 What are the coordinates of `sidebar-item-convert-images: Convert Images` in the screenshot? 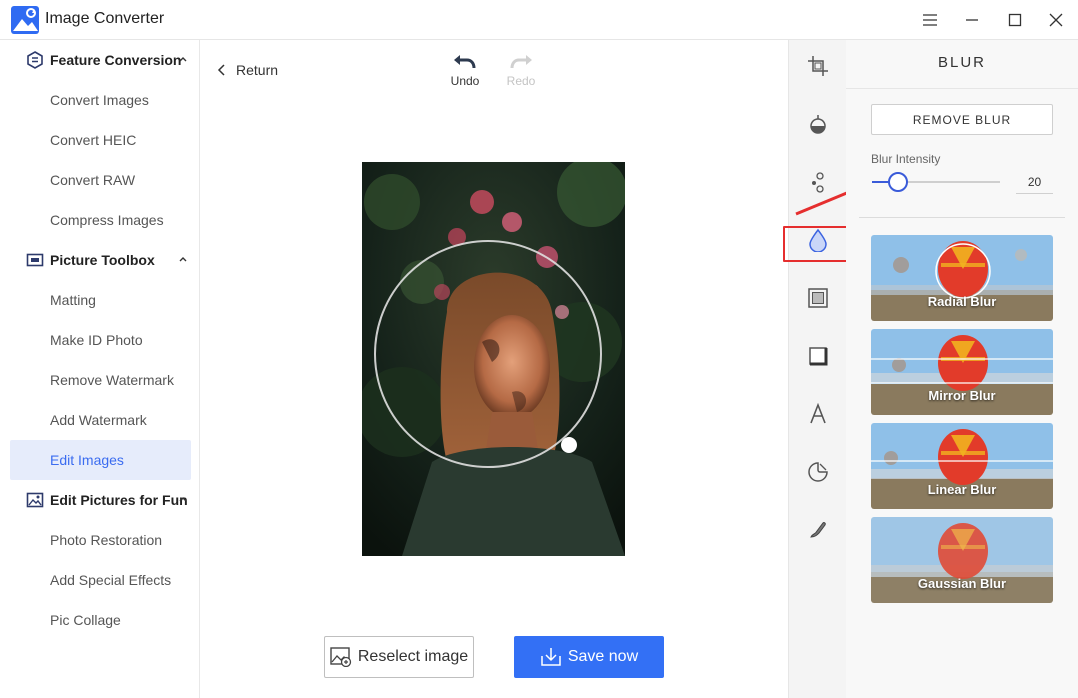 It's located at (100, 100).